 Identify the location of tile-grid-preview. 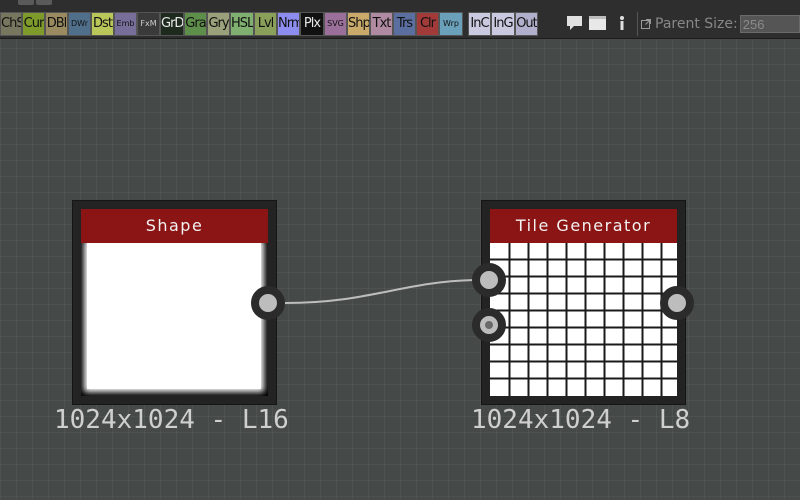
(583, 319).